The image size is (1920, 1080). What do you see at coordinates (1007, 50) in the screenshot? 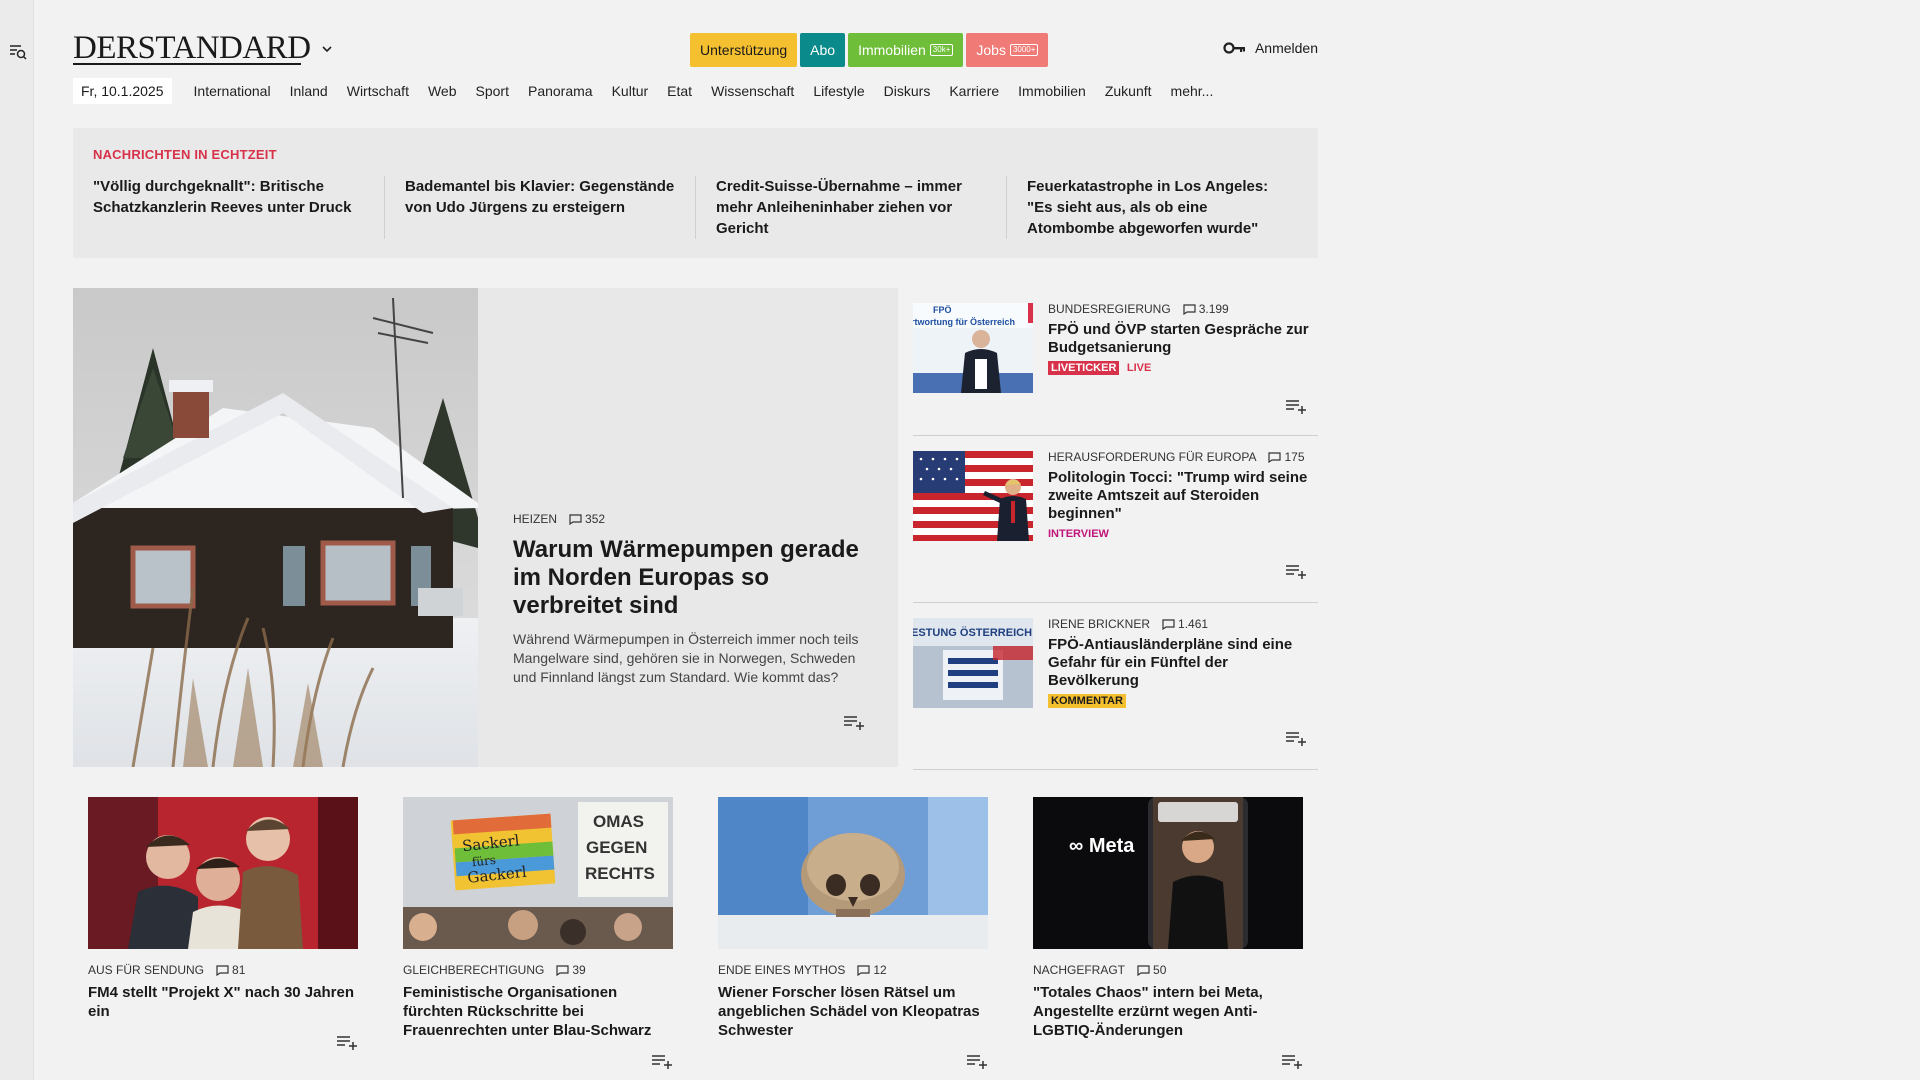
I see `jobs-button: Jobs 3000+` at bounding box center [1007, 50].